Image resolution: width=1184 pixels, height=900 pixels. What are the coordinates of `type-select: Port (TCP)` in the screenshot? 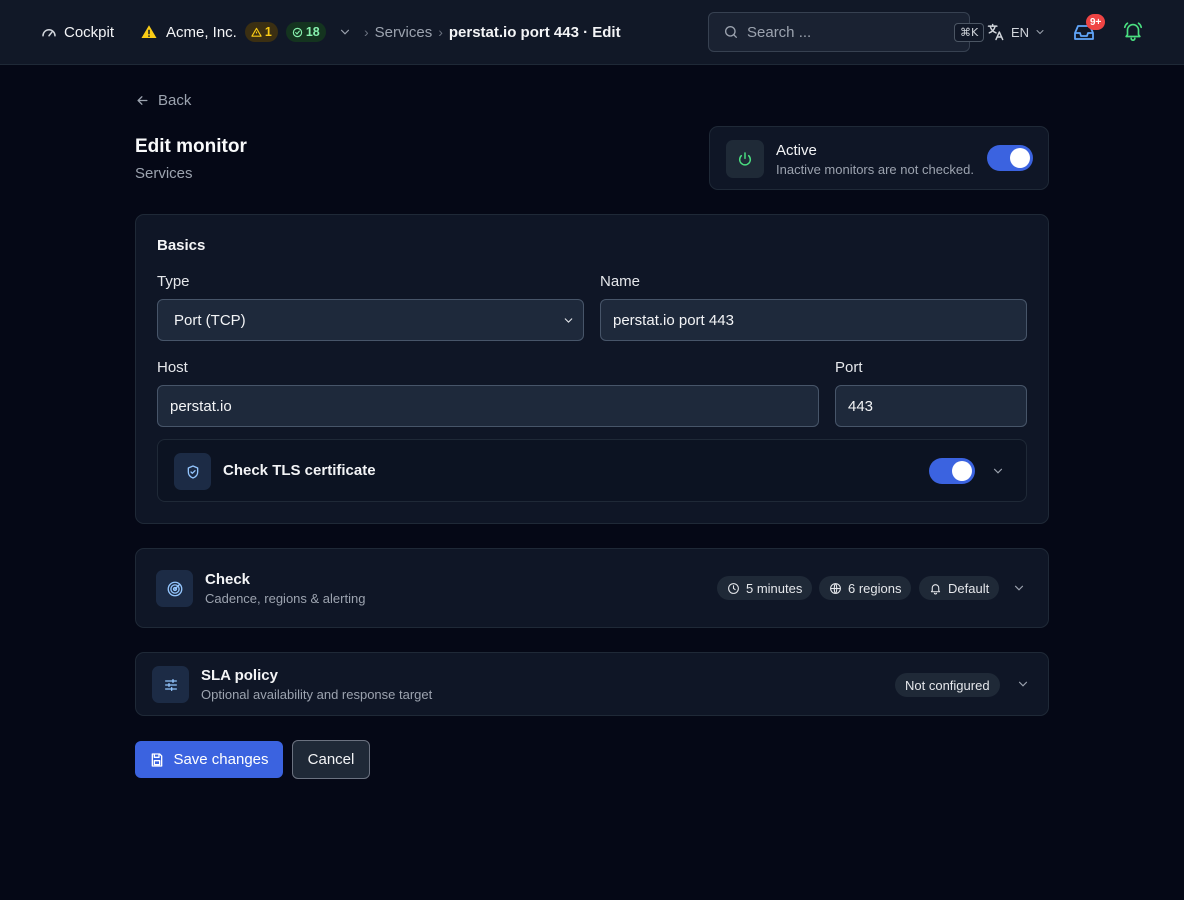 It's located at (370, 320).